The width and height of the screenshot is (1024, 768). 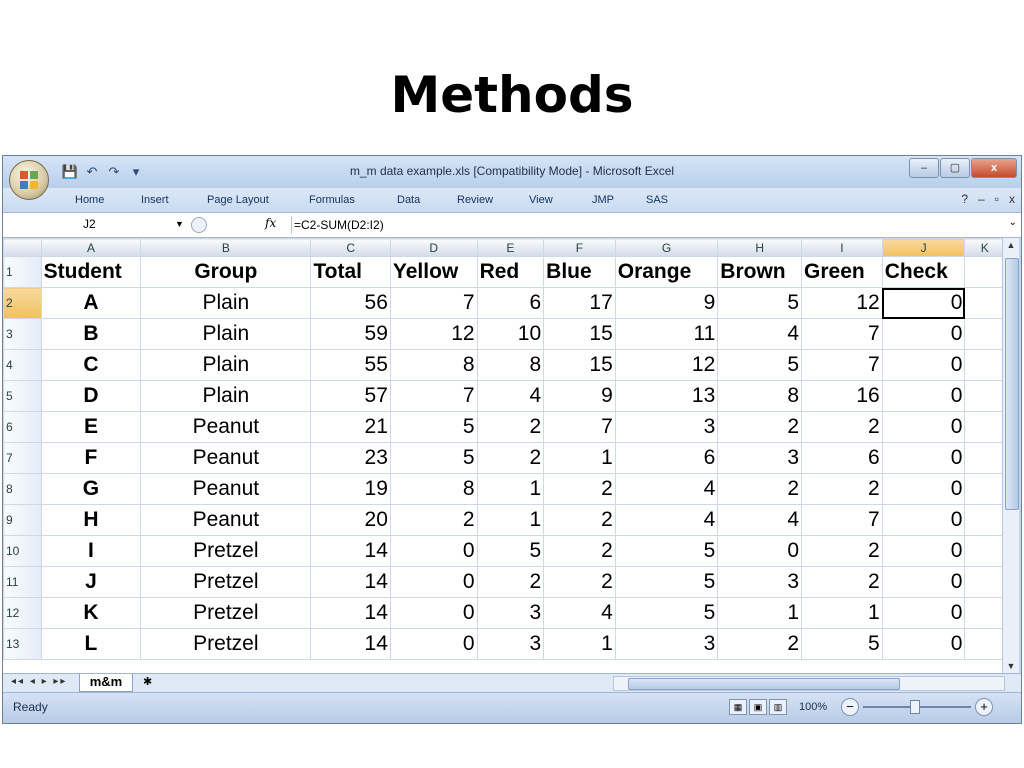 What do you see at coordinates (22, 458) in the screenshot?
I see `row-header: 7` at bounding box center [22, 458].